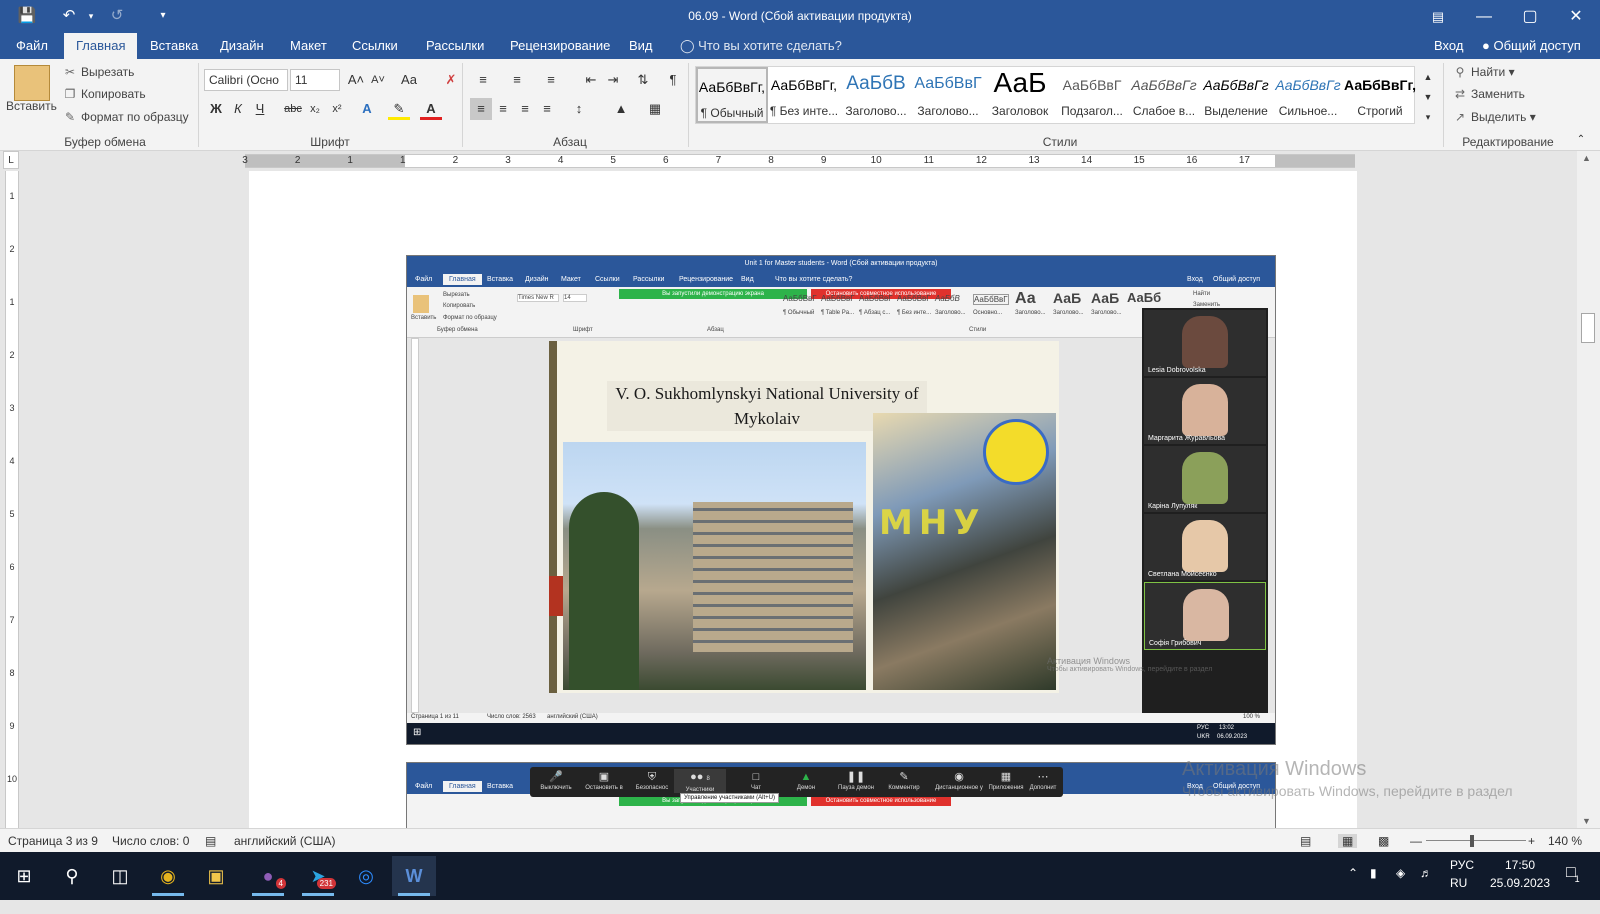  I want to click on participant-tile: Софія Грибович, so click(1205, 616).